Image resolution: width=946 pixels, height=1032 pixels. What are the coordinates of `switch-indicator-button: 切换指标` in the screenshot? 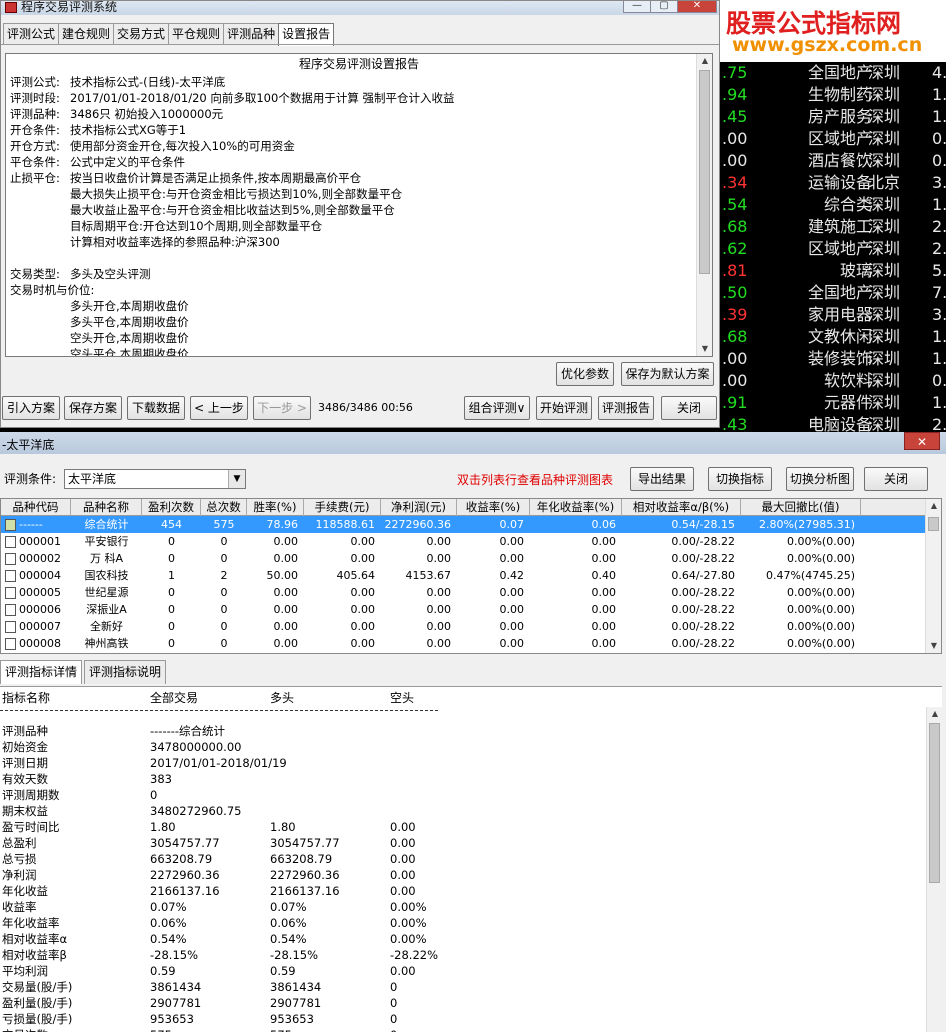 It's located at (740, 479).